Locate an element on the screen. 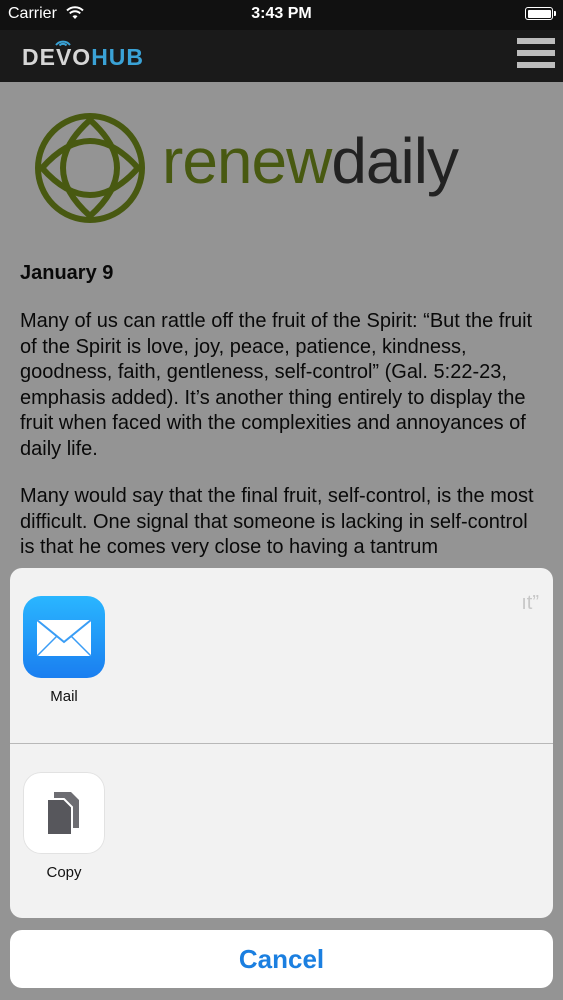  share-mail-button: Mail is located at coordinates (64, 650).